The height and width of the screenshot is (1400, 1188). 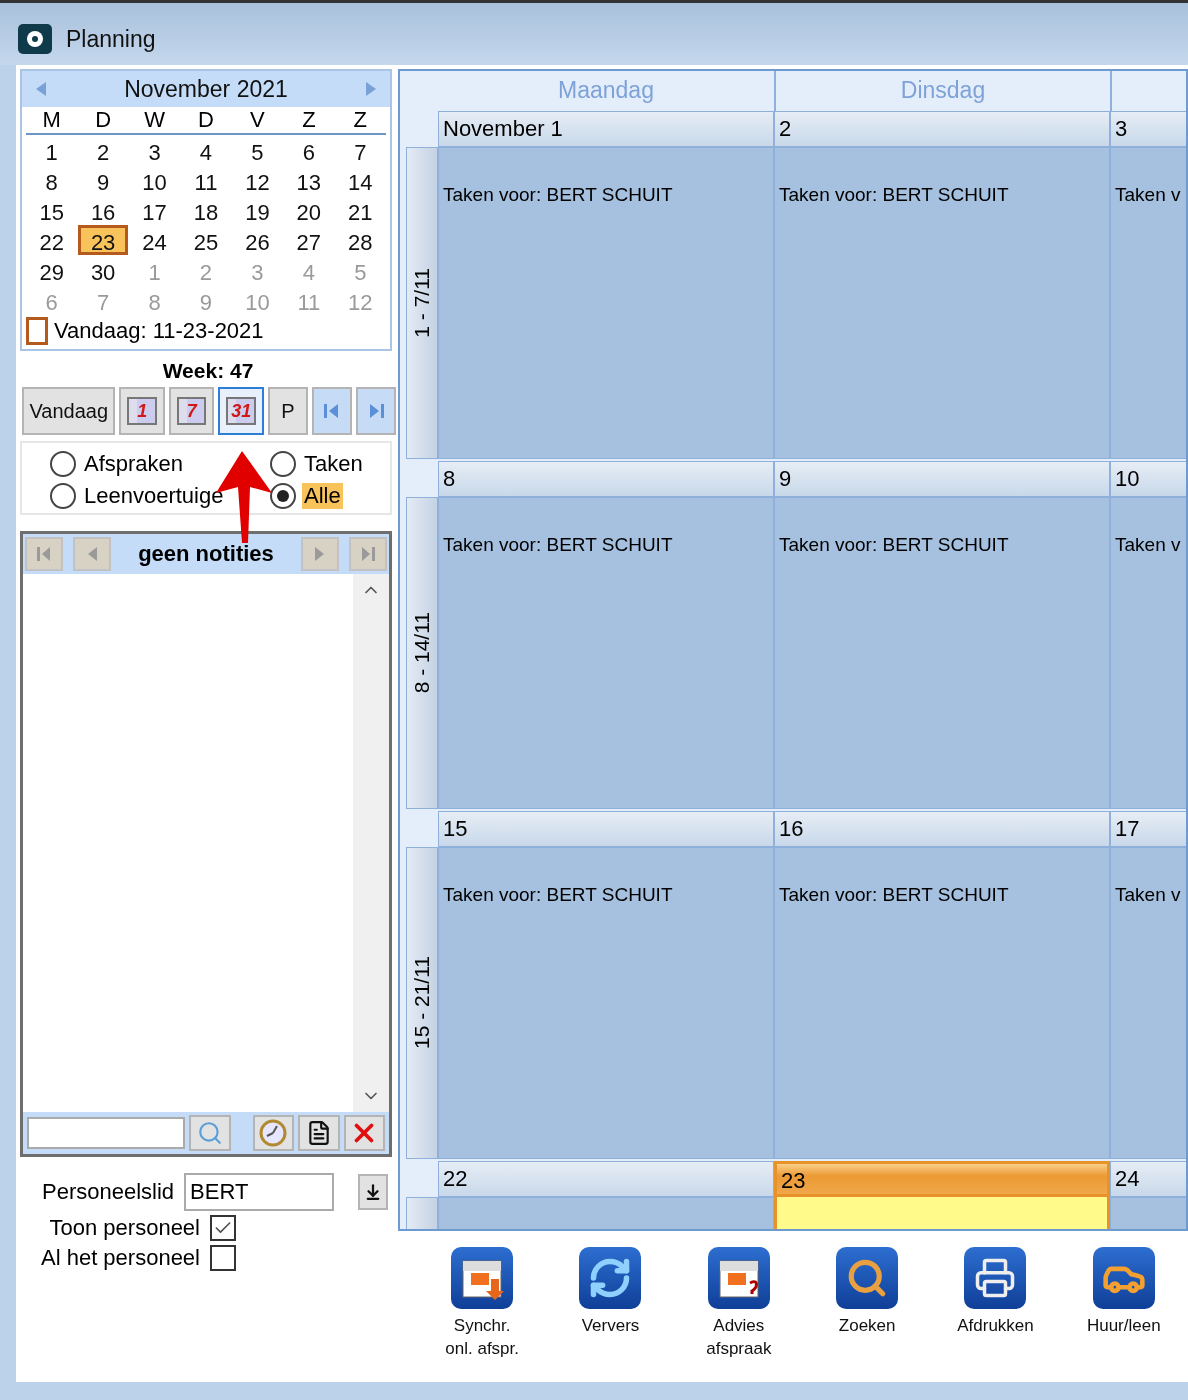 I want to click on toolbar-button: Afdrukken, so click(x=995, y=1314).